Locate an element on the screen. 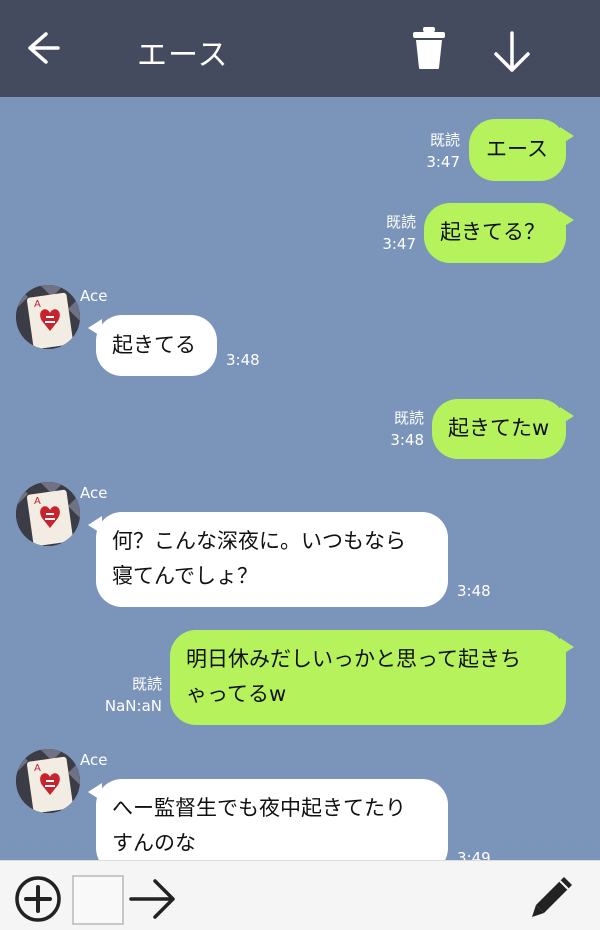 This screenshot has width=600, height=930. message-text: 起きてたw is located at coordinates (499, 428).